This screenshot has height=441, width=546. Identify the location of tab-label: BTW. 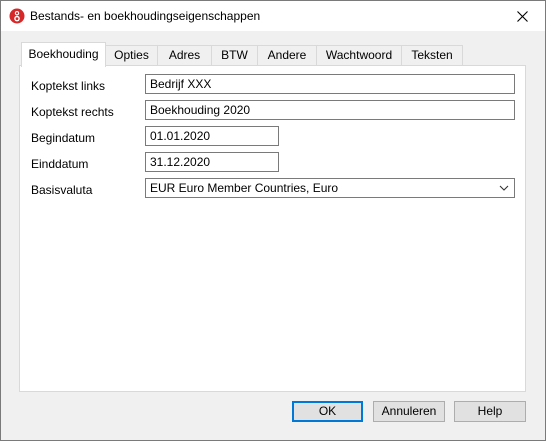
(234, 55).